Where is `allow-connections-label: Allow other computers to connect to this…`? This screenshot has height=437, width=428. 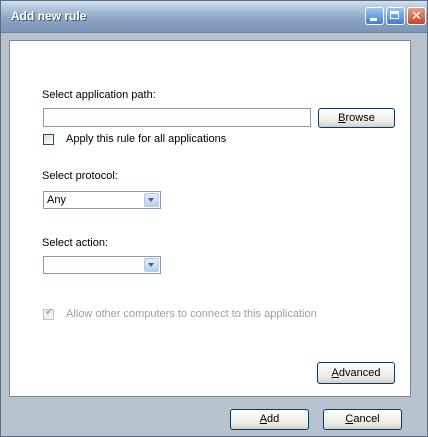 allow-connections-label: Allow other computers to connect to this… is located at coordinates (191, 314).